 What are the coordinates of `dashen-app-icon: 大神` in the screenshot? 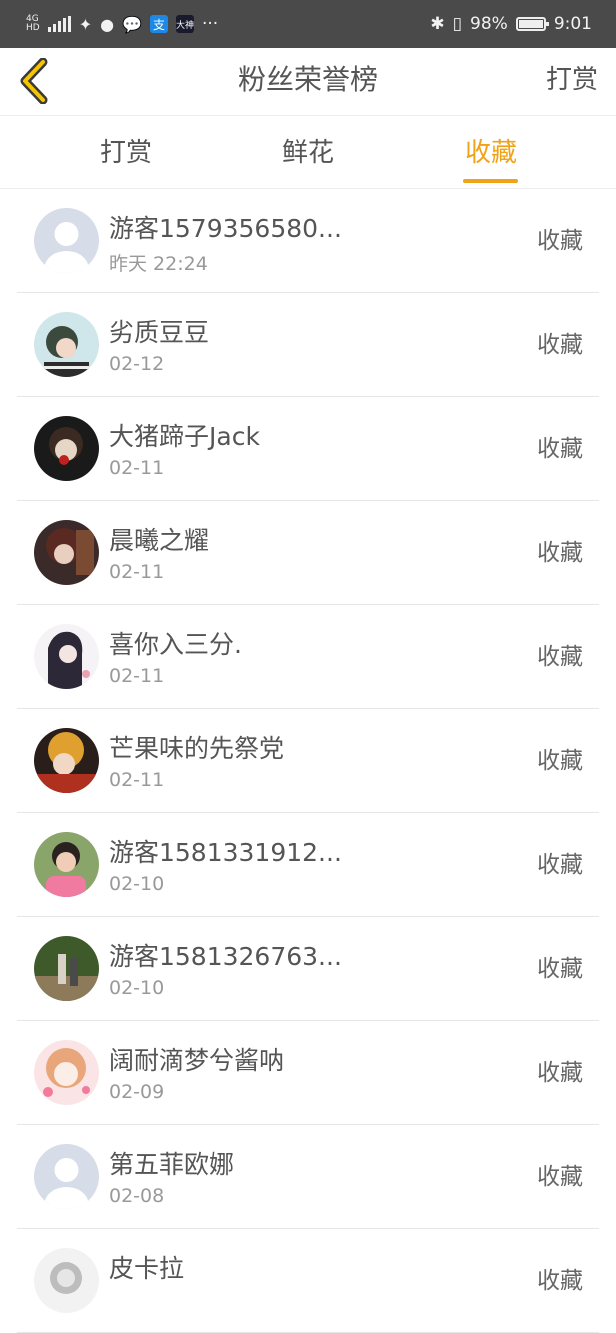 It's located at (185, 24).